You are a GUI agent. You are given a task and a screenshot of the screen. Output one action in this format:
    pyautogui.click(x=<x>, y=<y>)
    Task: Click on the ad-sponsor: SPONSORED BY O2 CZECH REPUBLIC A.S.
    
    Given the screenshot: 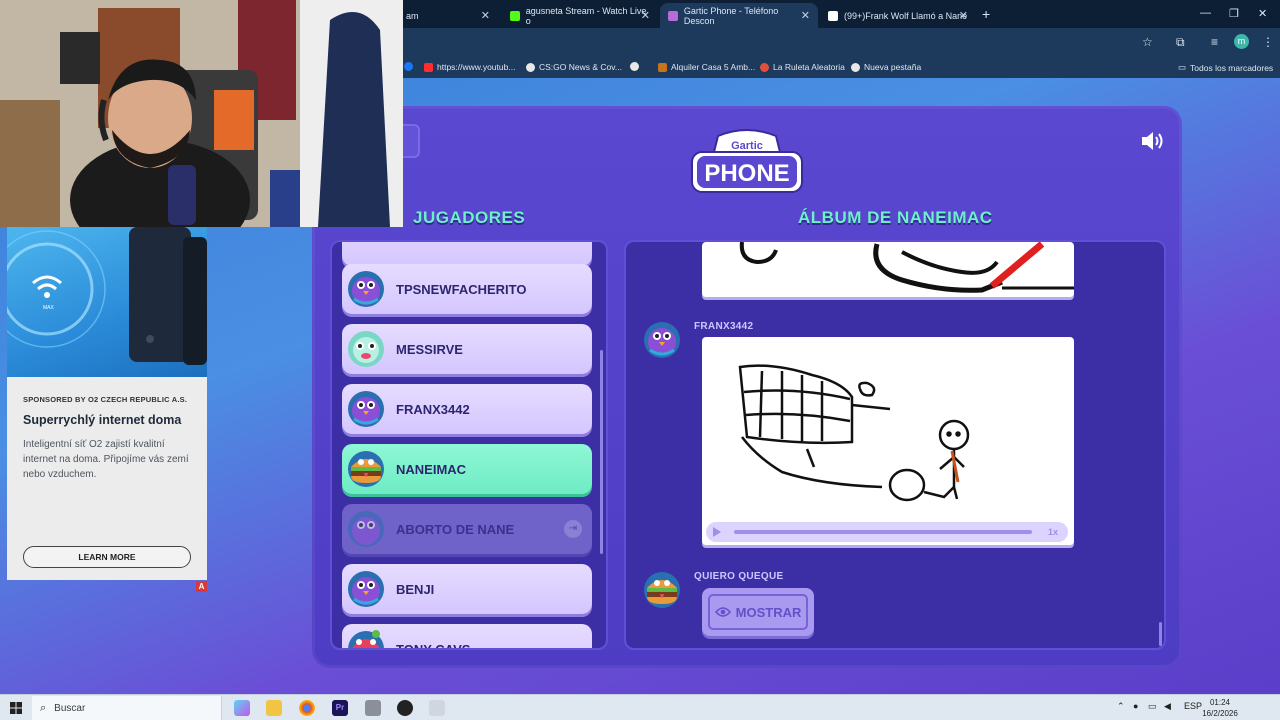 What is the action you would take?
    pyautogui.click(x=105, y=399)
    